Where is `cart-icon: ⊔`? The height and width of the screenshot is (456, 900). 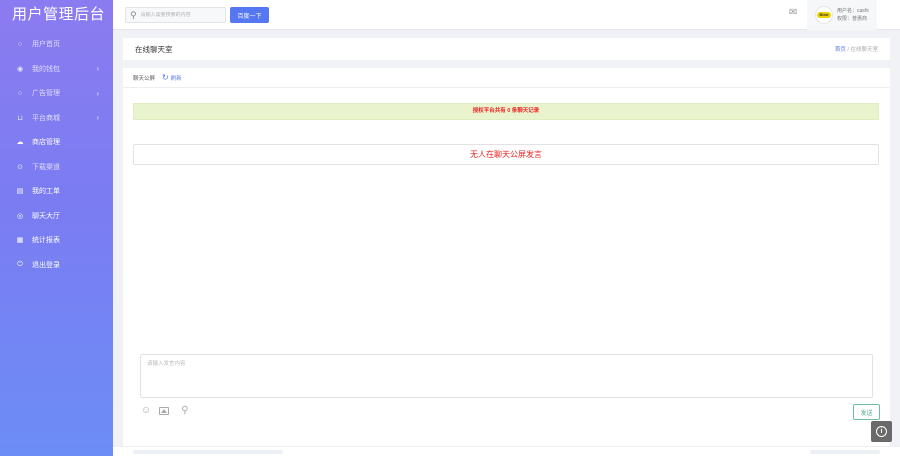 cart-icon: ⊔ is located at coordinates (20, 118).